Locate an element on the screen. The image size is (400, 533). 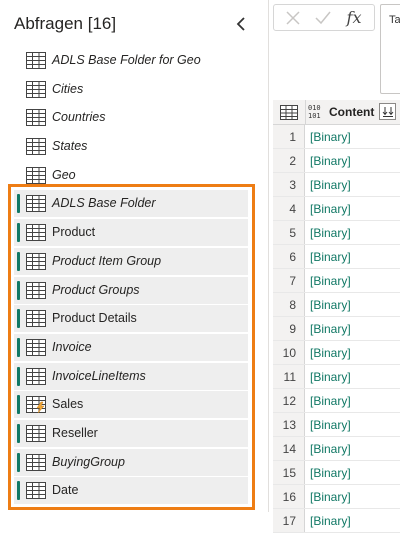
query-label: Product Details is located at coordinates (94, 318).